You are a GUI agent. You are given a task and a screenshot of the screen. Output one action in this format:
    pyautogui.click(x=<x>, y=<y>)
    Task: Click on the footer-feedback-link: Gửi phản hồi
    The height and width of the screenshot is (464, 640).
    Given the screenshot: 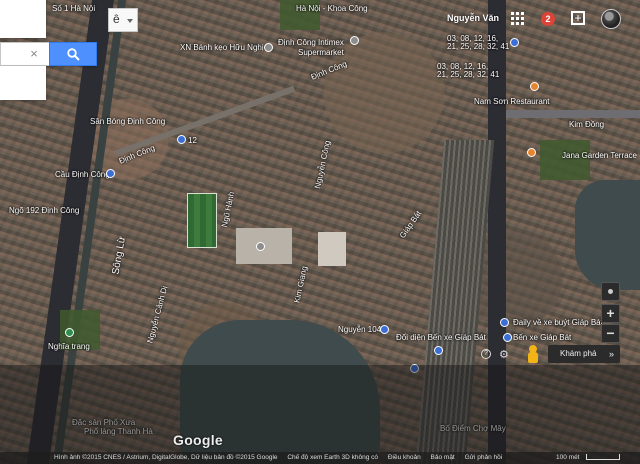 What is the action you would take?
    pyautogui.click(x=484, y=457)
    